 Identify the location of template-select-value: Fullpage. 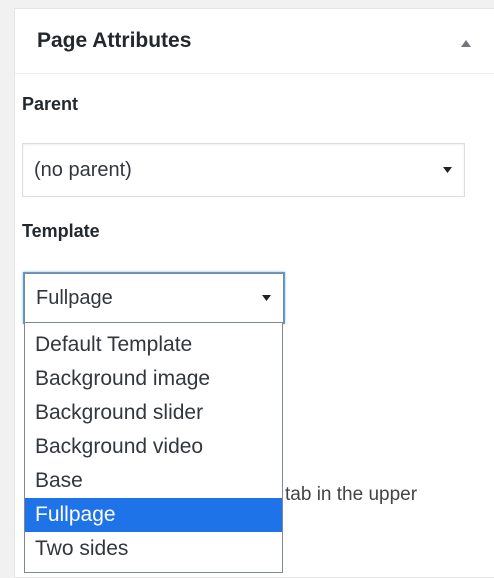
(74, 297).